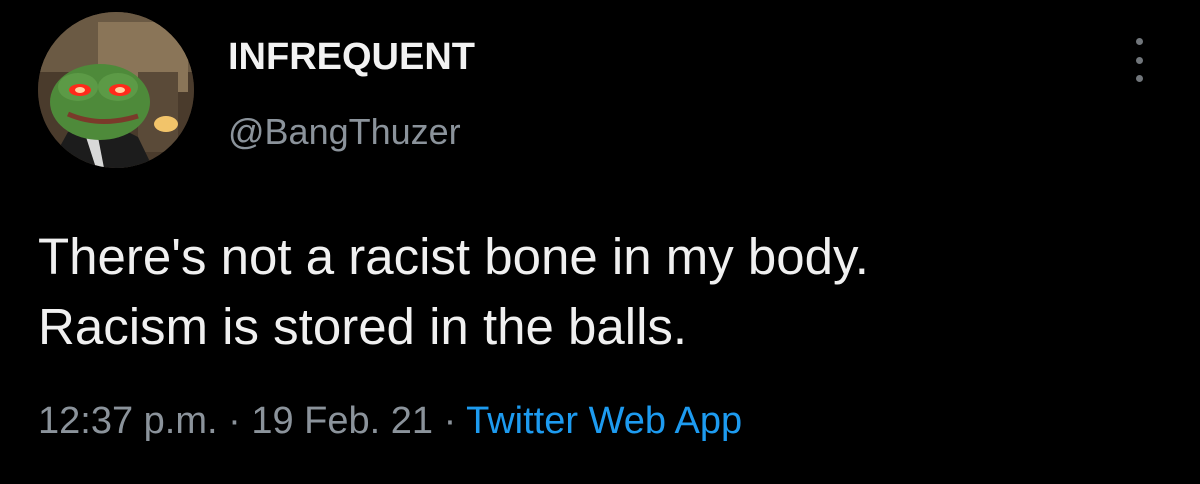 The width and height of the screenshot is (1200, 484). What do you see at coordinates (342, 421) in the screenshot?
I see `tweet-date: 19 Feb. 21` at bounding box center [342, 421].